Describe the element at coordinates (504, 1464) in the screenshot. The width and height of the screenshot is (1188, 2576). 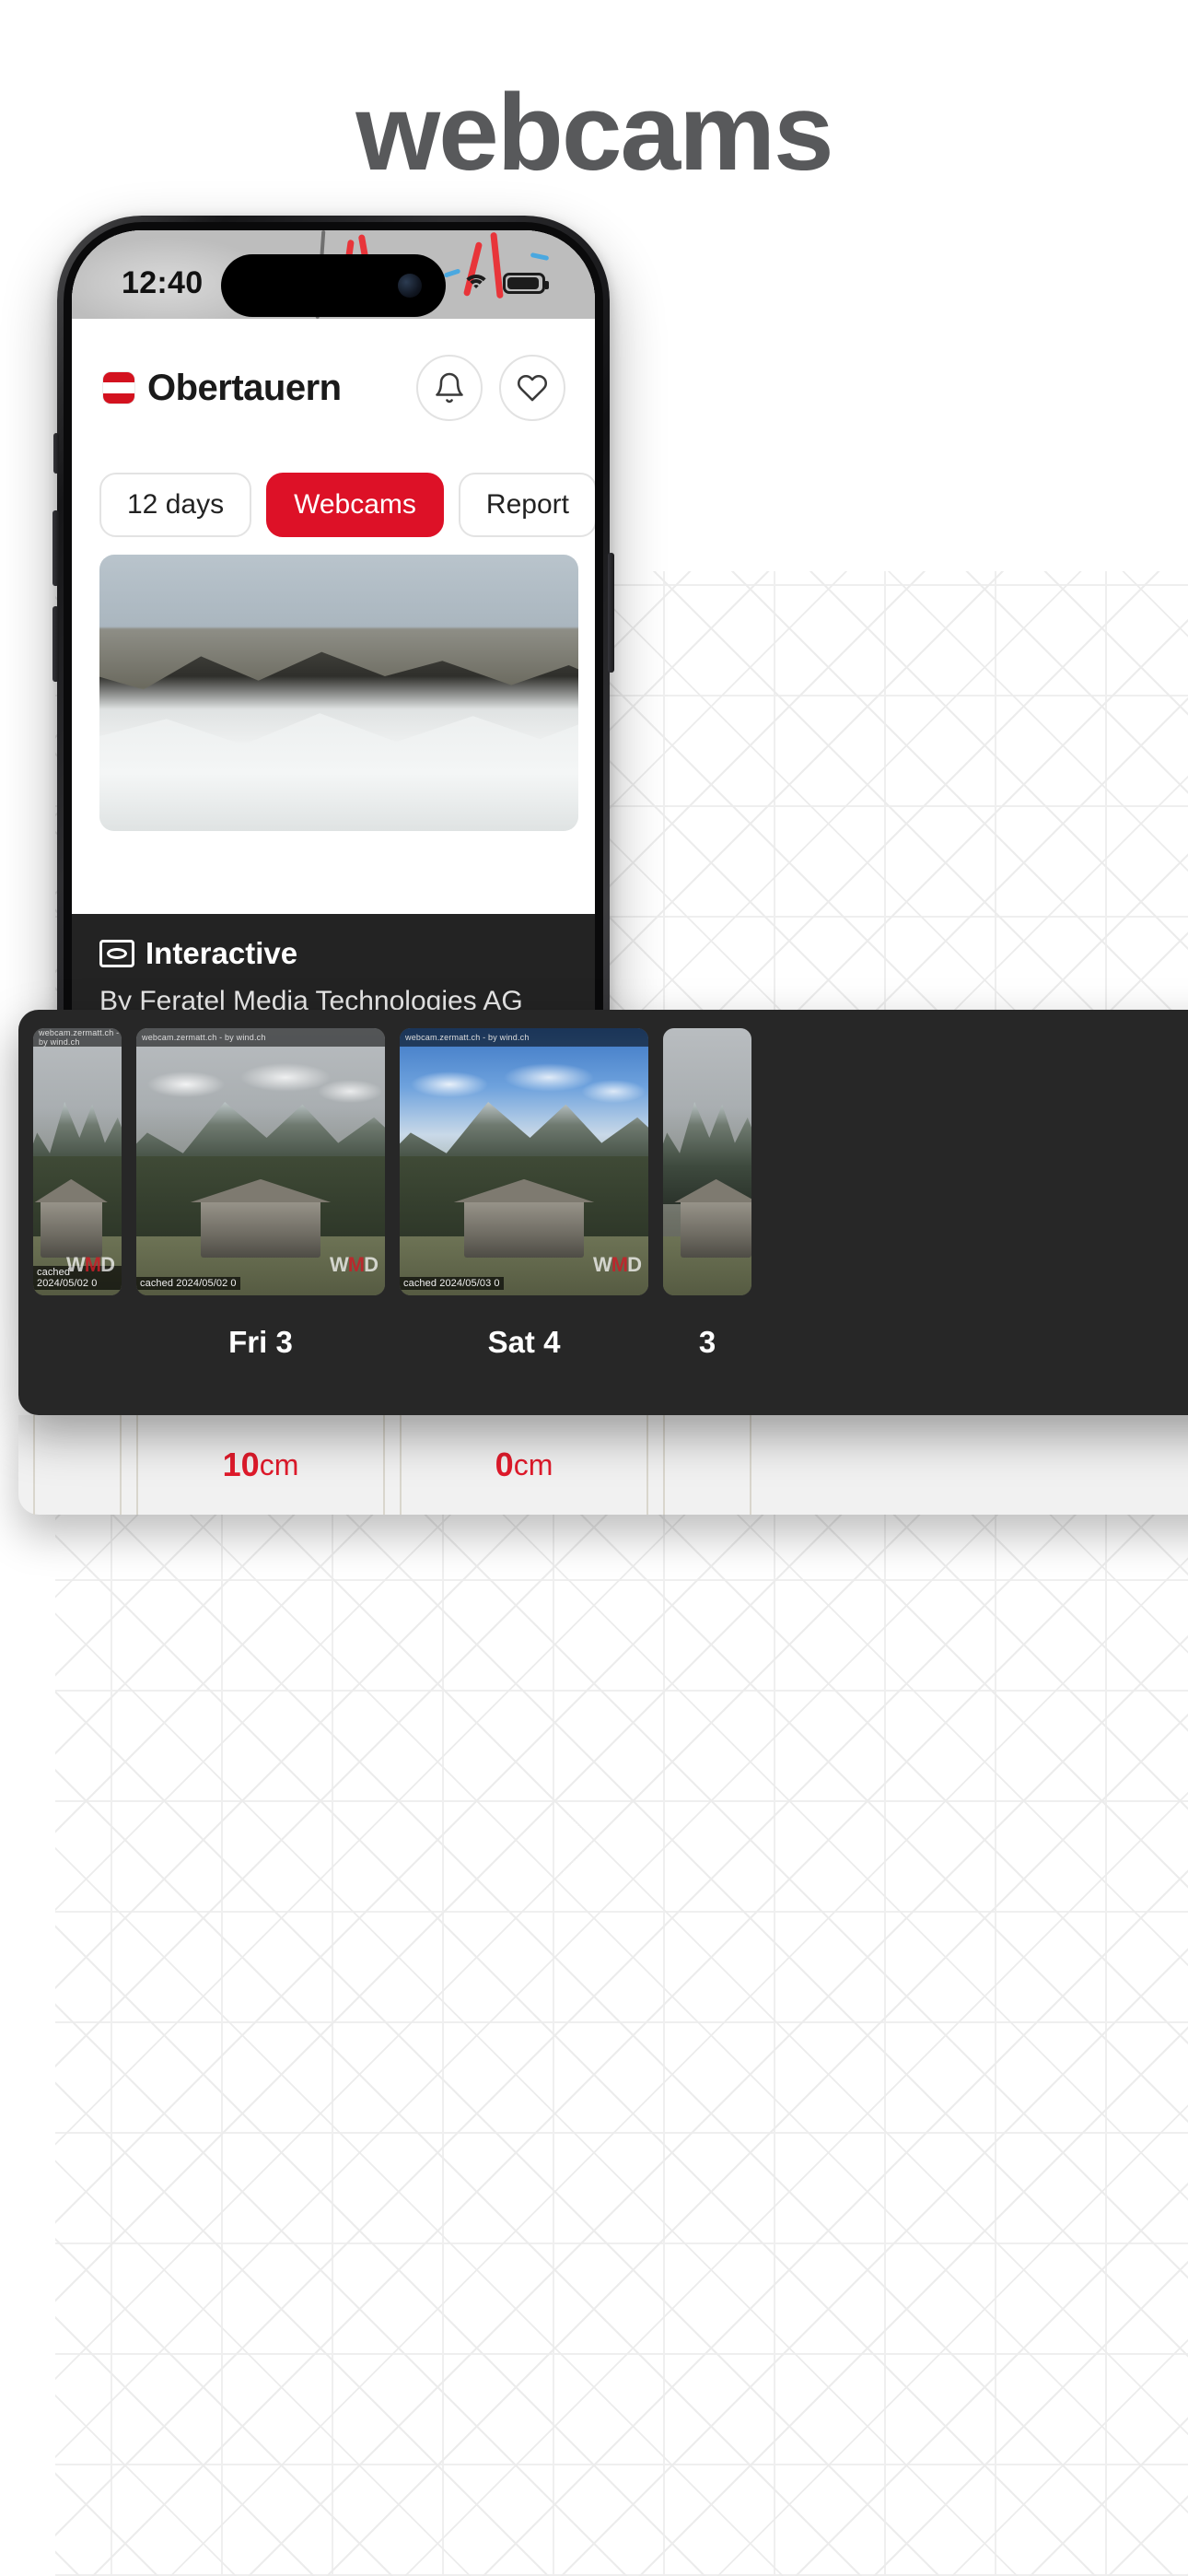
I see `snow-value-sat: 0` at that location.